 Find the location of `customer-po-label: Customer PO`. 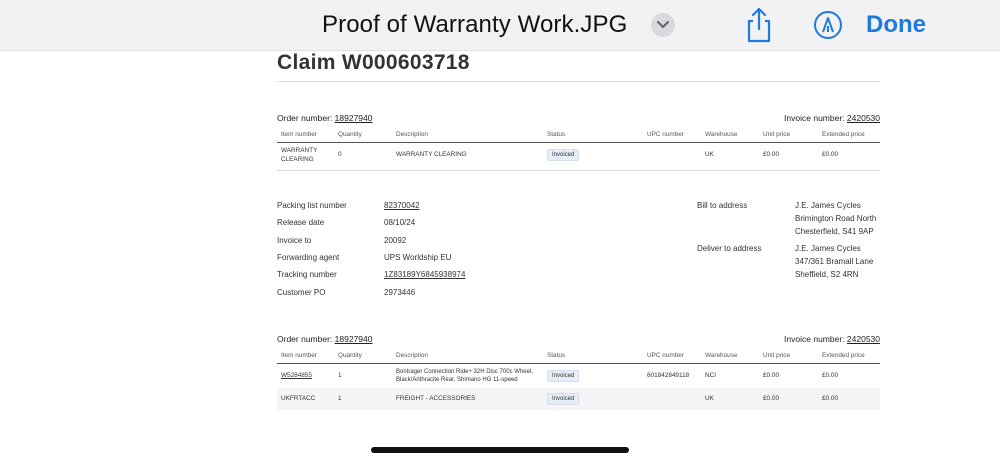

customer-po-label: Customer PO is located at coordinates (301, 292).